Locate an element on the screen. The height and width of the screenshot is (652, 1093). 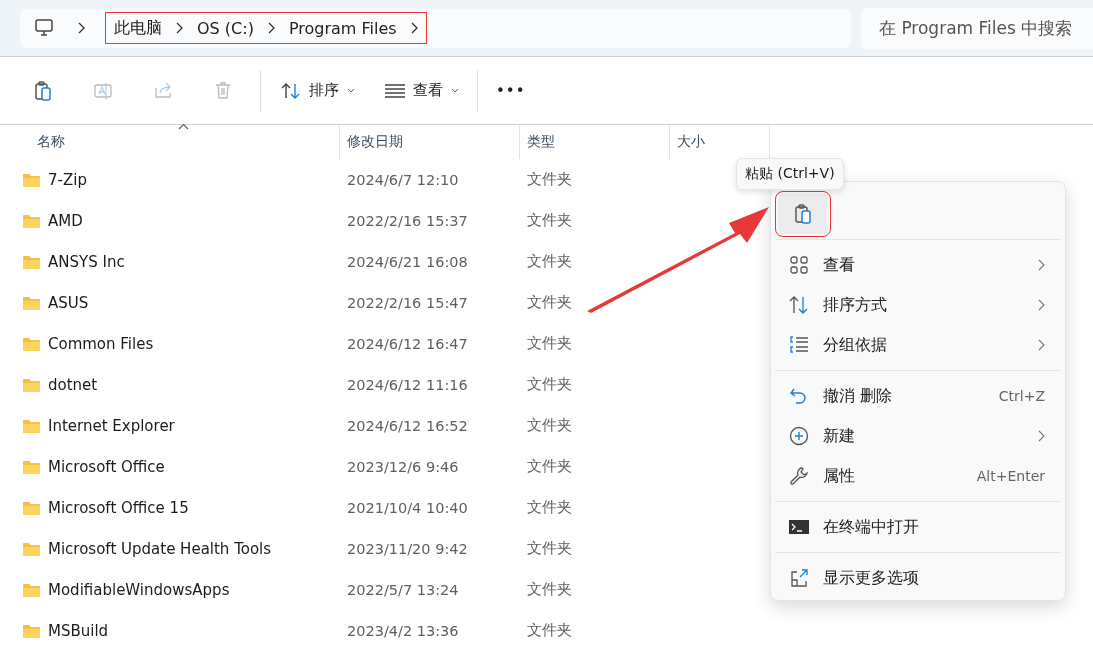
table-cell-text: 2021/10/4 10:40 is located at coordinates (407, 507).